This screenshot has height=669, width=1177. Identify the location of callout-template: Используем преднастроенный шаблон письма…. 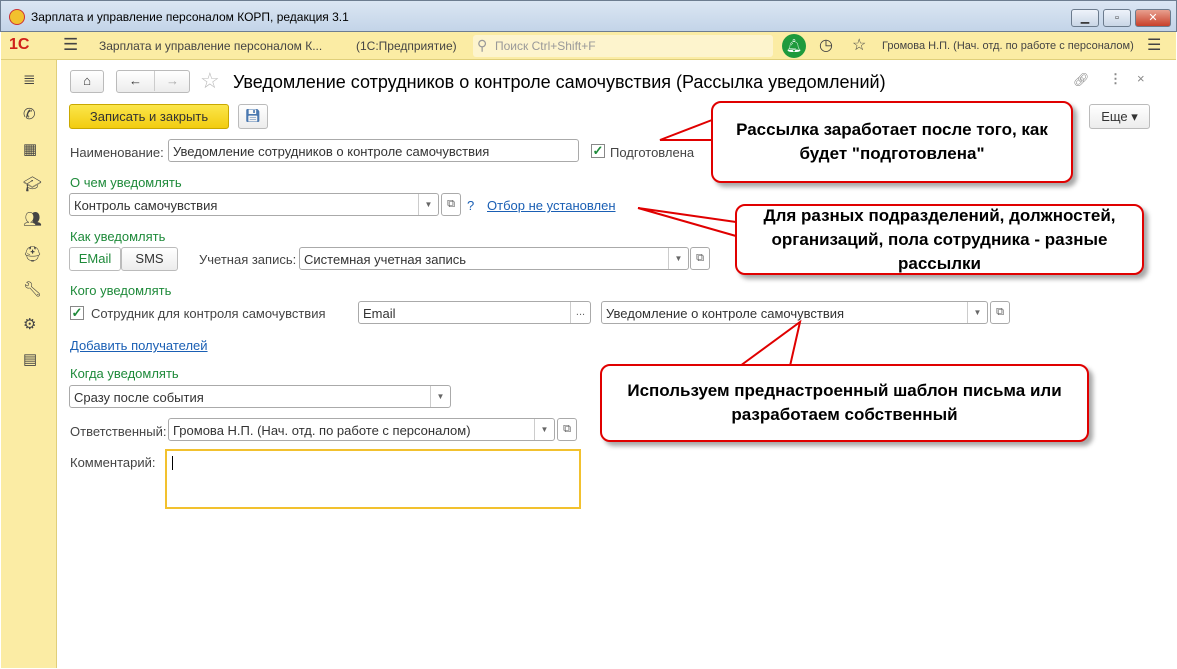
(844, 403).